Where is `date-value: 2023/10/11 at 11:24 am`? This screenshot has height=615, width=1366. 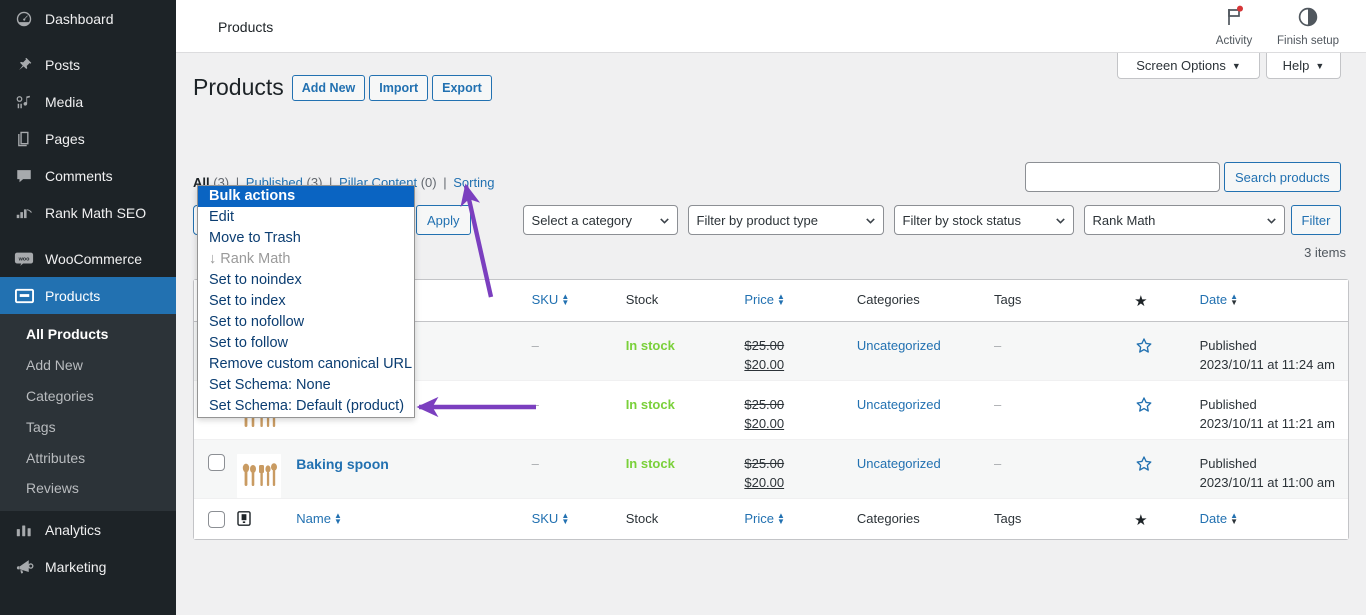
date-value: 2023/10/11 at 11:24 am is located at coordinates (1267, 364).